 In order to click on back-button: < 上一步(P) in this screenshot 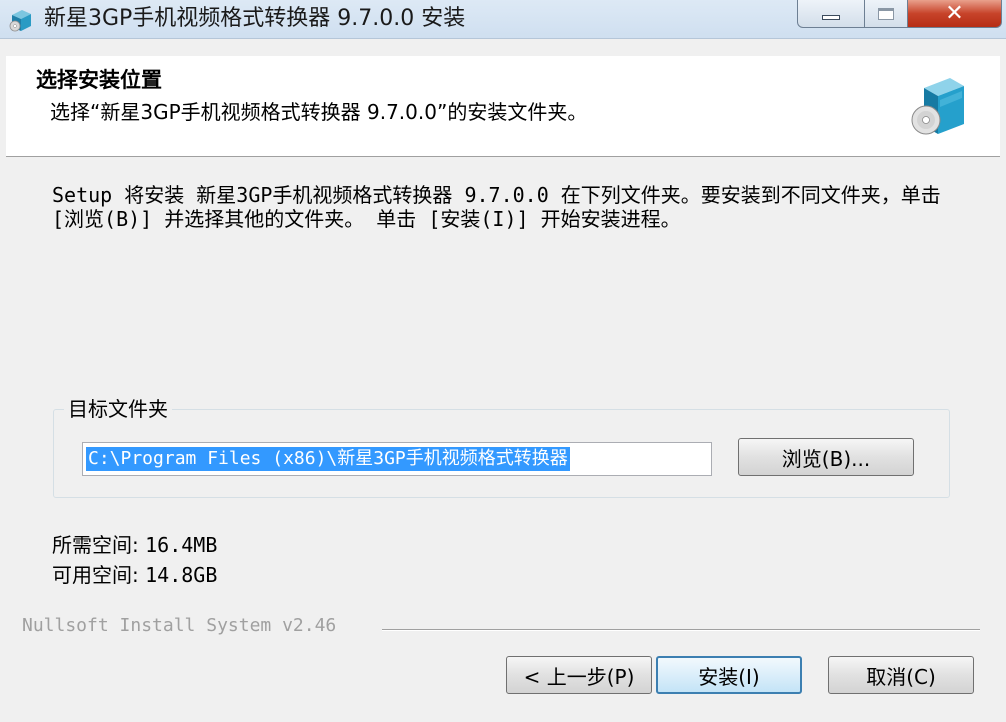, I will do `click(579, 675)`.